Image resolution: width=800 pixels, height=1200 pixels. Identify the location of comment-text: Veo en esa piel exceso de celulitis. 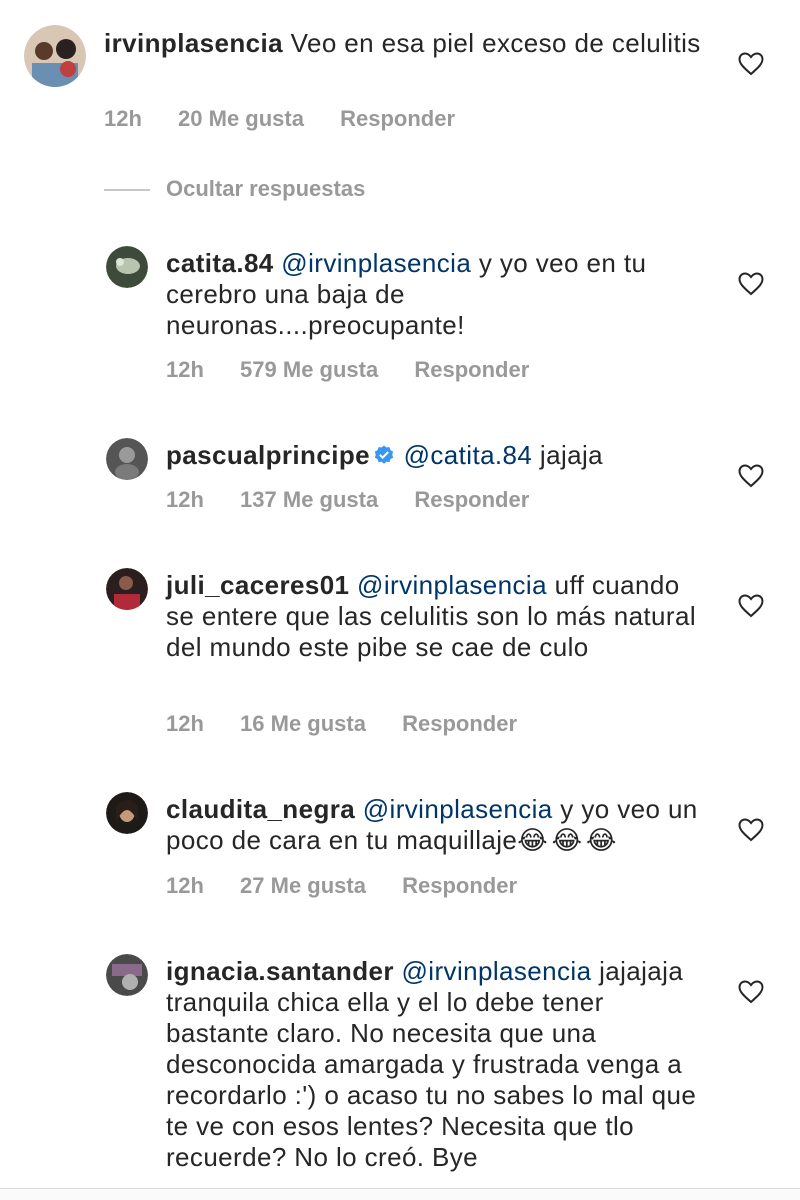
(495, 43).